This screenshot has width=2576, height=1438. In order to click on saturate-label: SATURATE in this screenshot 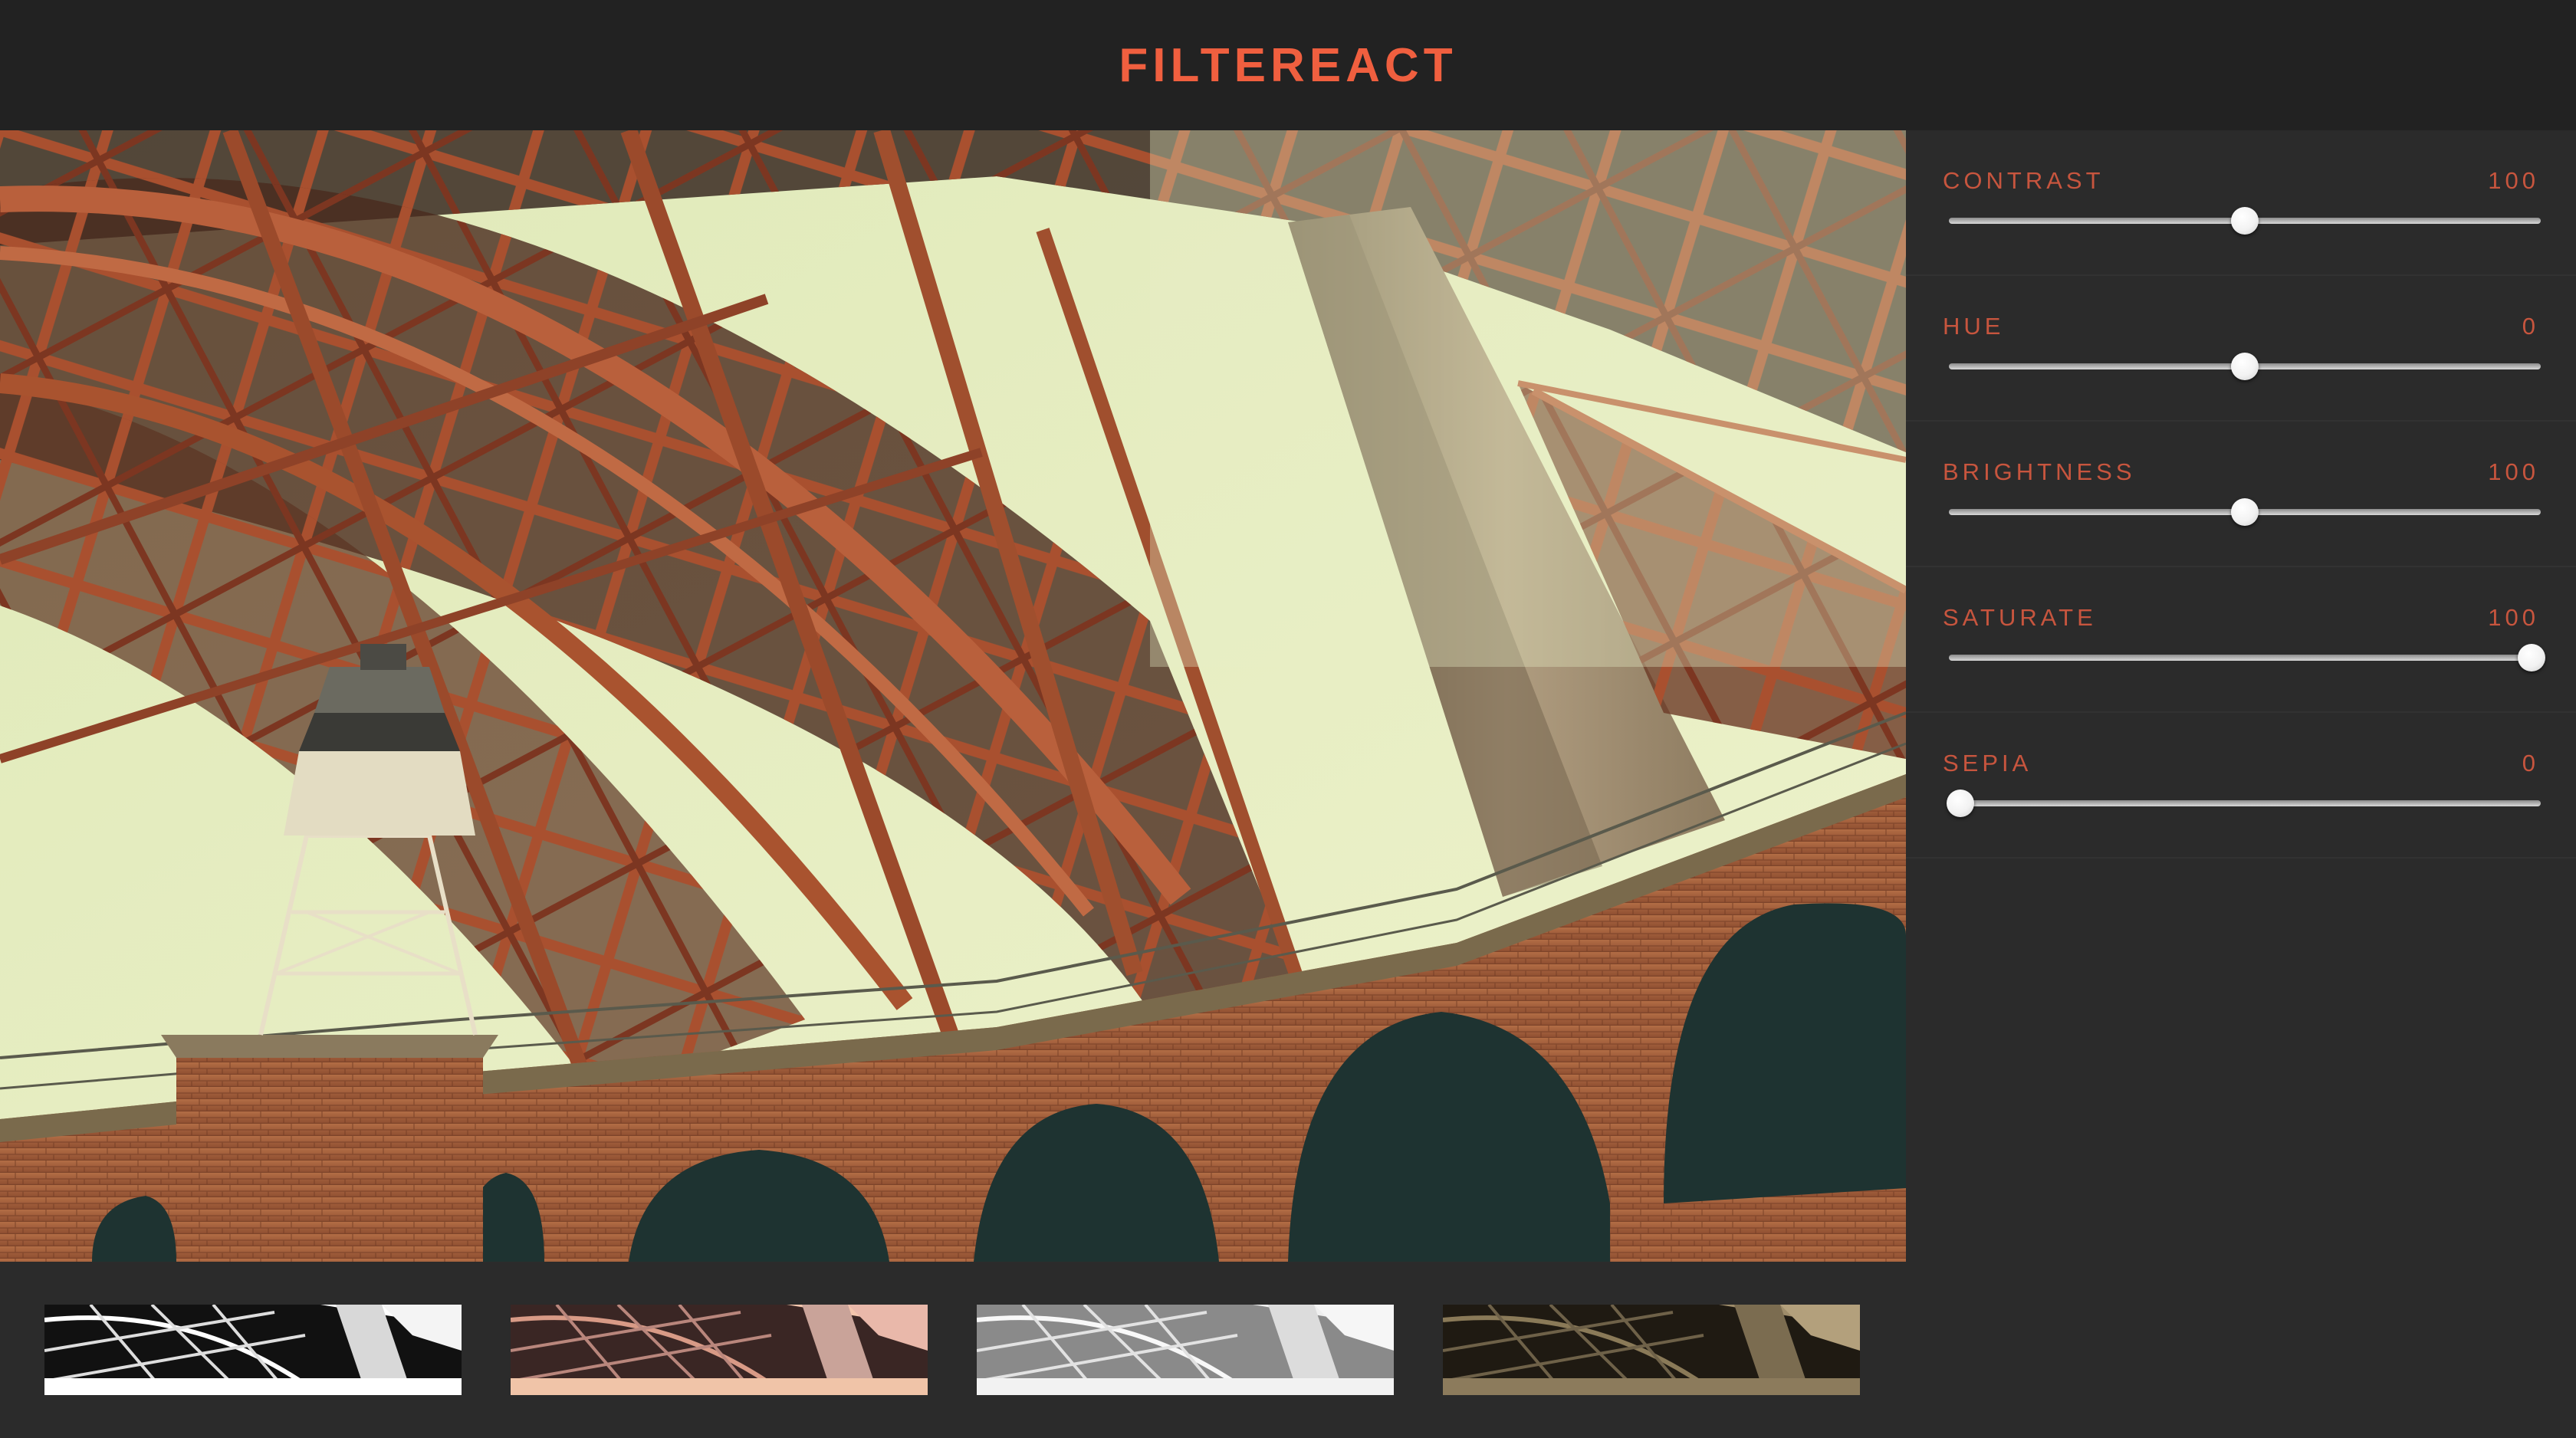, I will do `click(2020, 617)`.